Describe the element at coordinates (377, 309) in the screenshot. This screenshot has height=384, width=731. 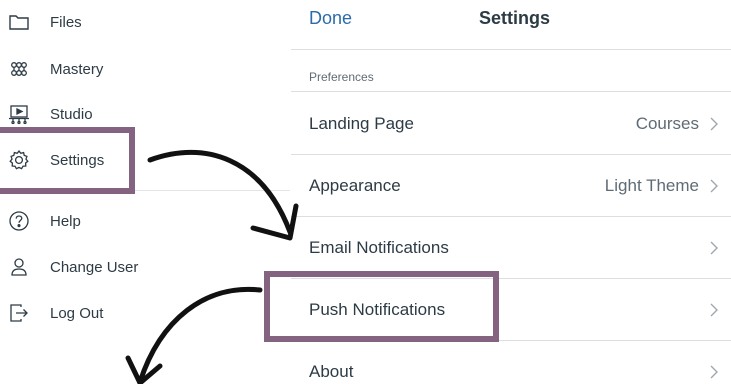
I see `row-label: Push Notifications` at that location.